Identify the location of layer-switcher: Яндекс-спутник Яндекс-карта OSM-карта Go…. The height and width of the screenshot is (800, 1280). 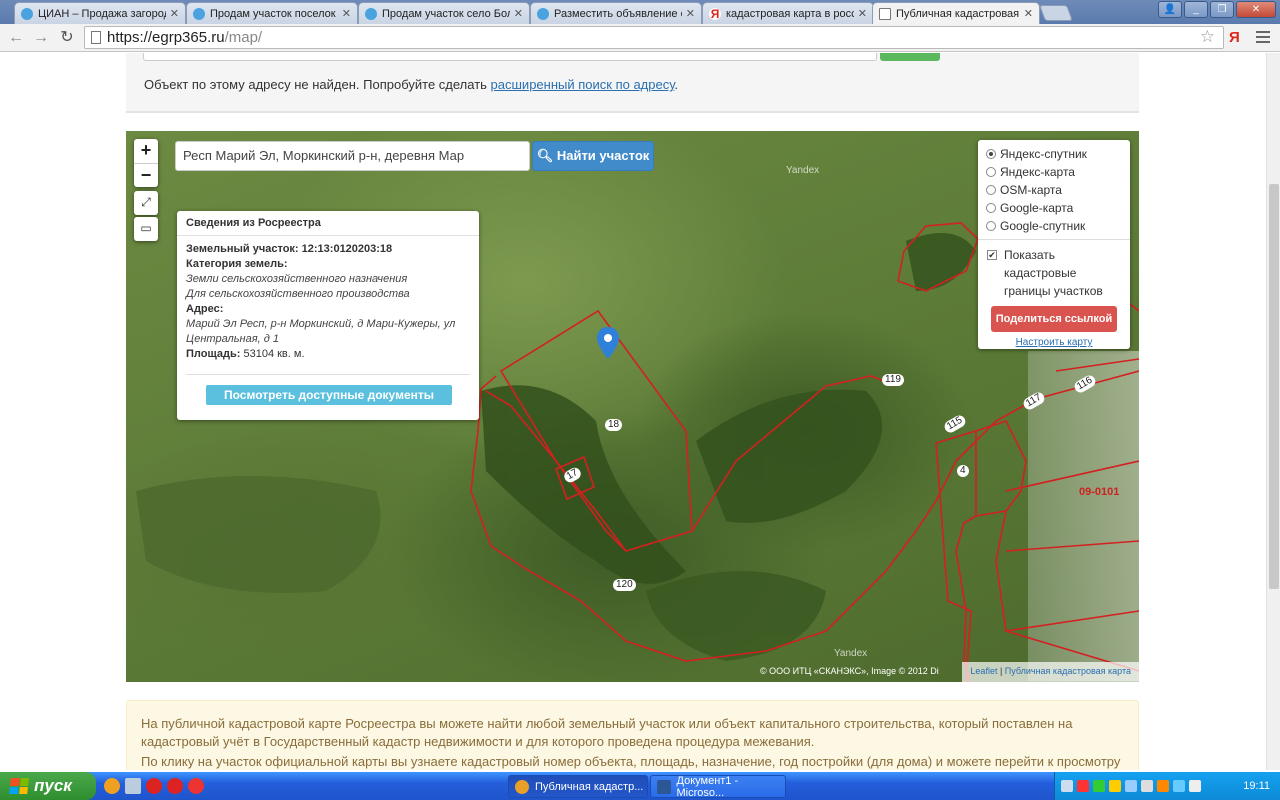
(1054, 244).